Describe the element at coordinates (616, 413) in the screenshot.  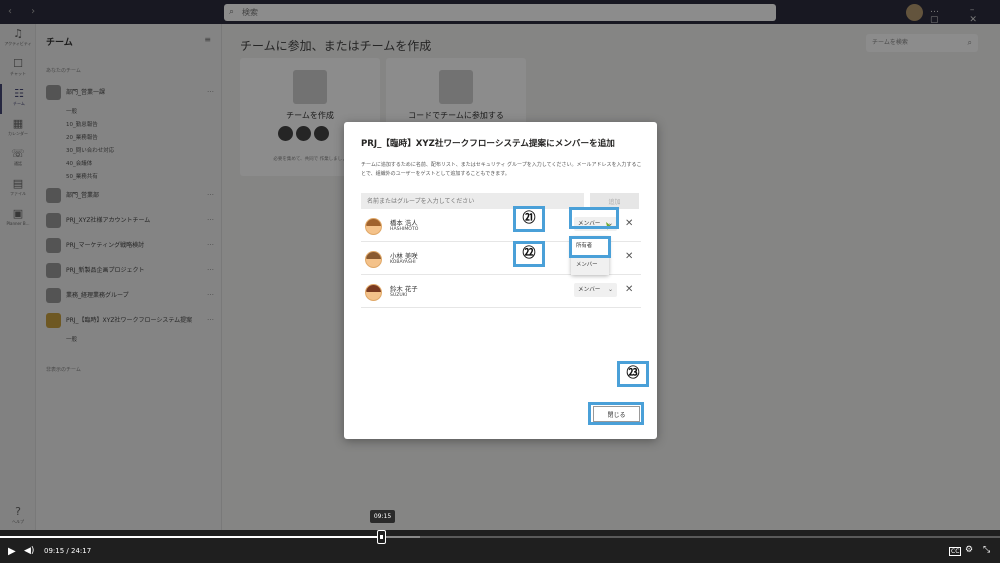
I see `highlight-close-button` at that location.